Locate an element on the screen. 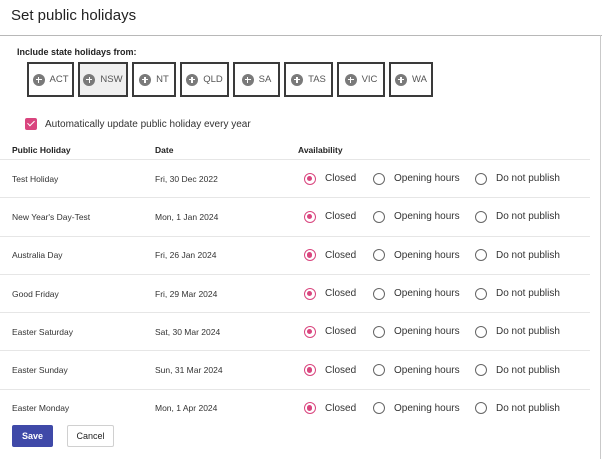 This screenshot has height=459, width=602. holiday-name: Easter Sunday is located at coordinates (40, 370).